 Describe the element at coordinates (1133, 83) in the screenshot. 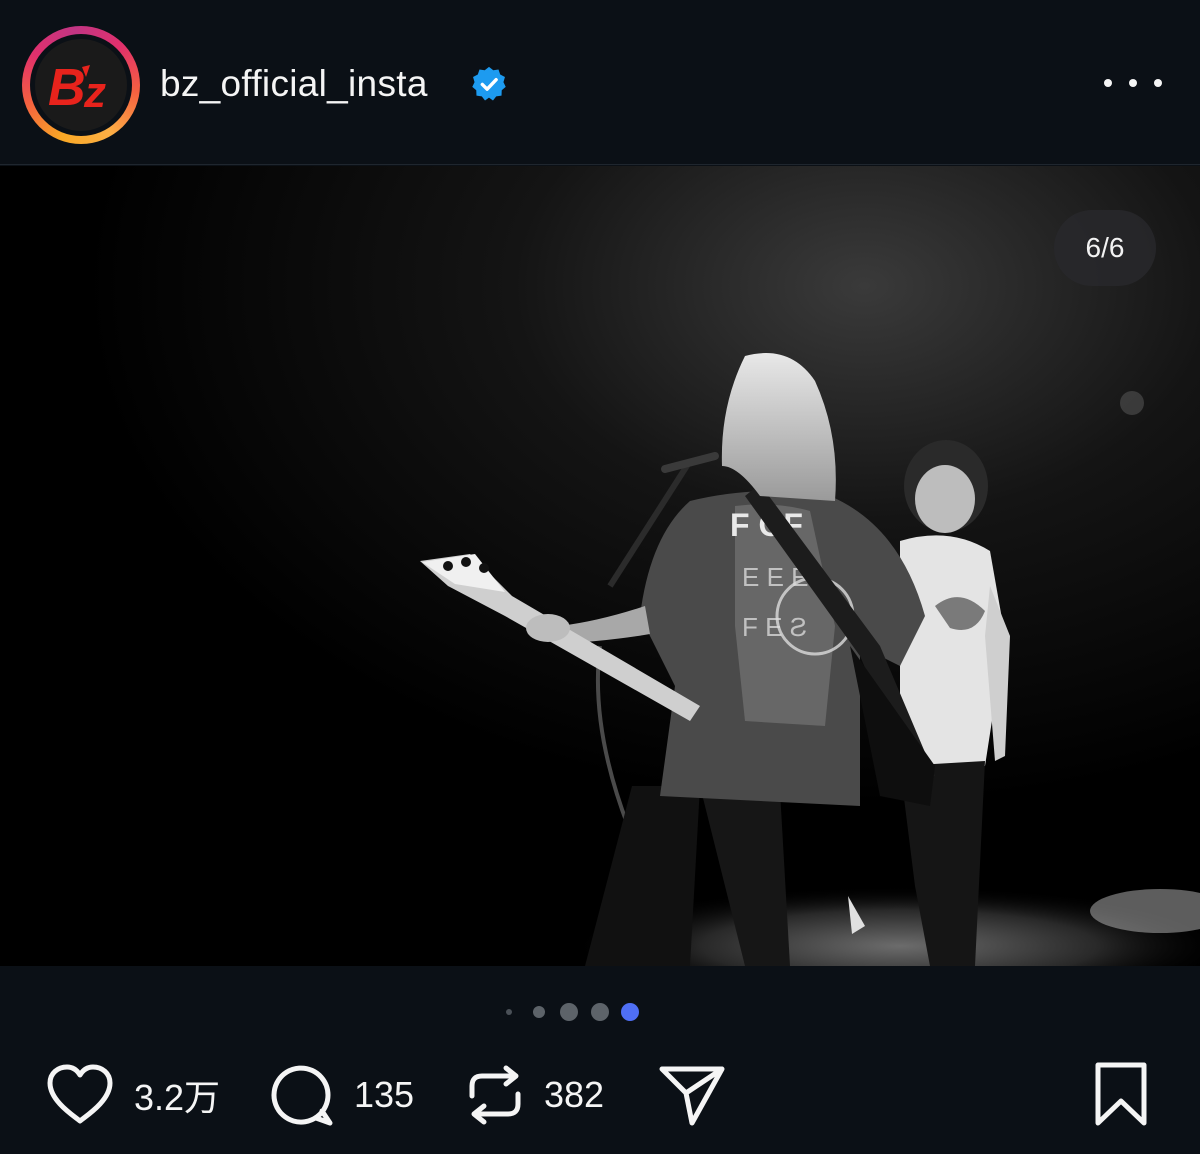

I see `more-options-icon` at that location.